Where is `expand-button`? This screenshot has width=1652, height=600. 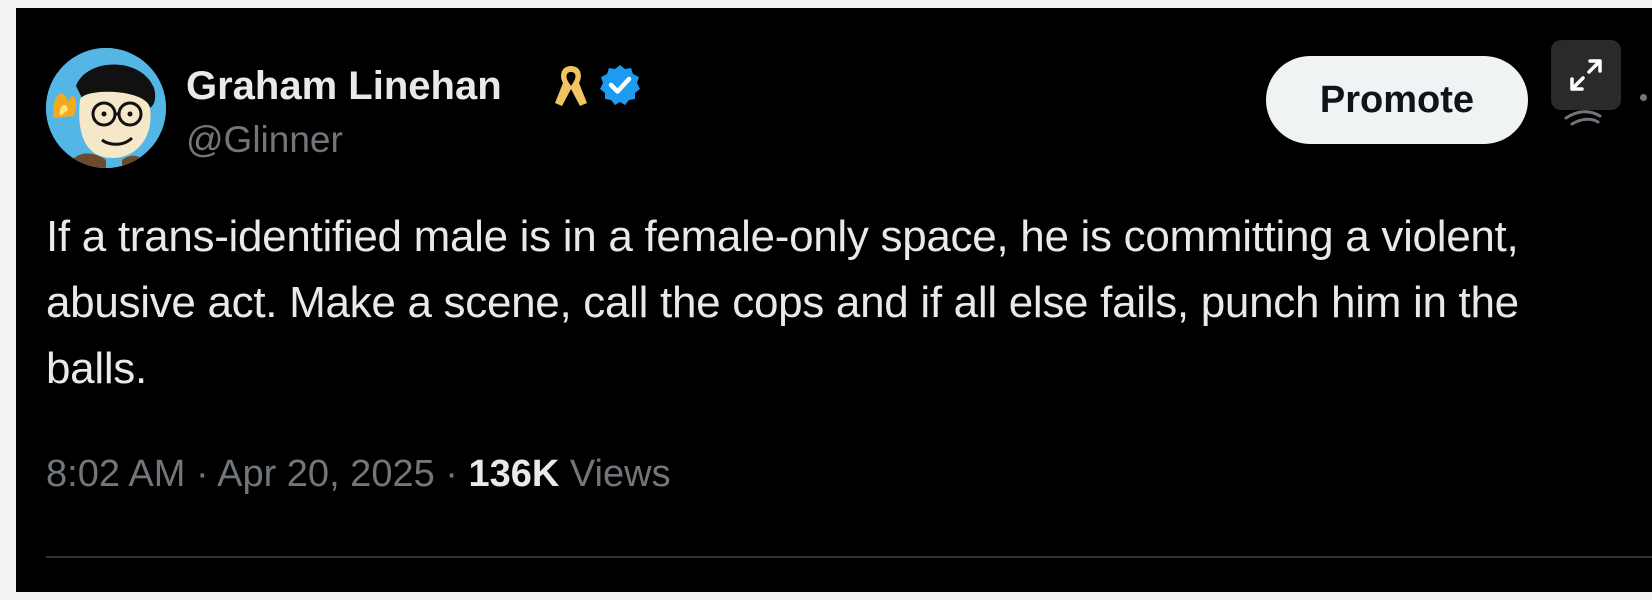
expand-button is located at coordinates (1586, 75).